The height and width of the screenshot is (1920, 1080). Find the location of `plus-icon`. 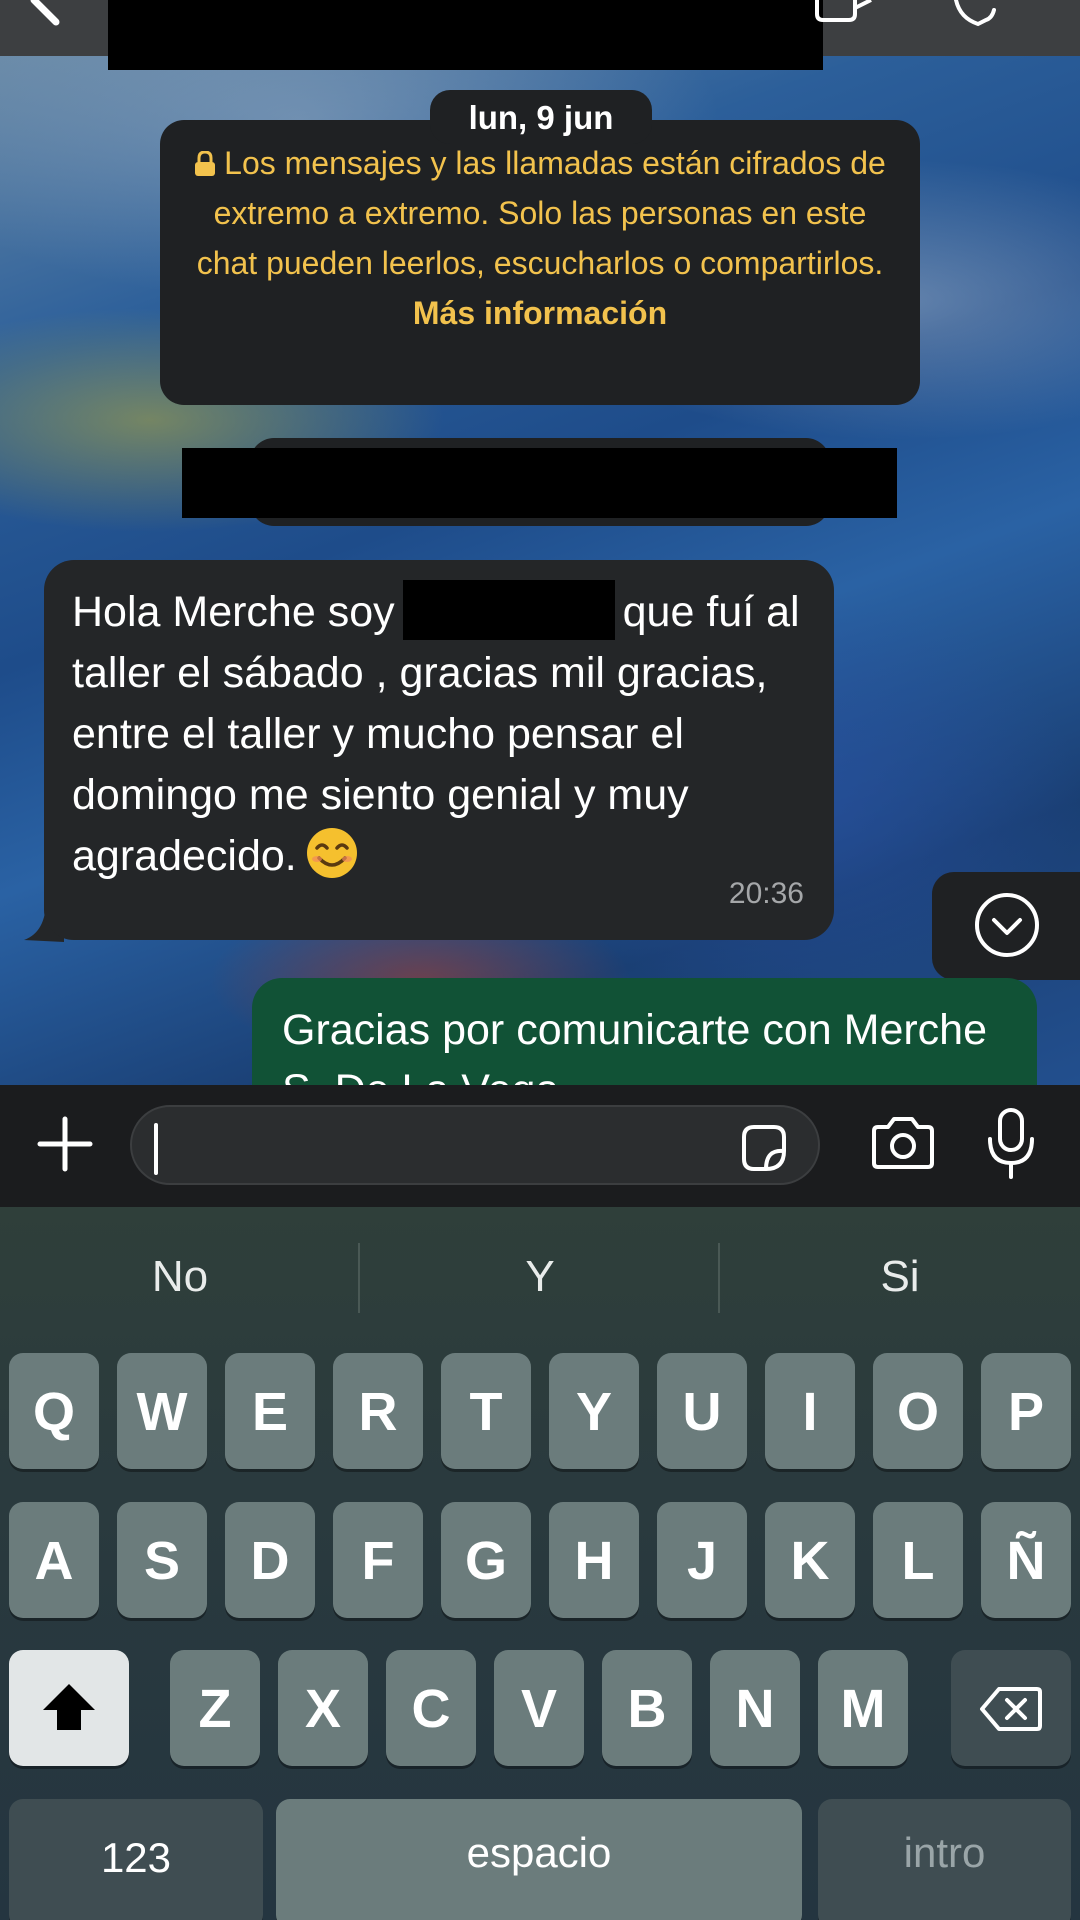

plus-icon is located at coordinates (65, 1144).